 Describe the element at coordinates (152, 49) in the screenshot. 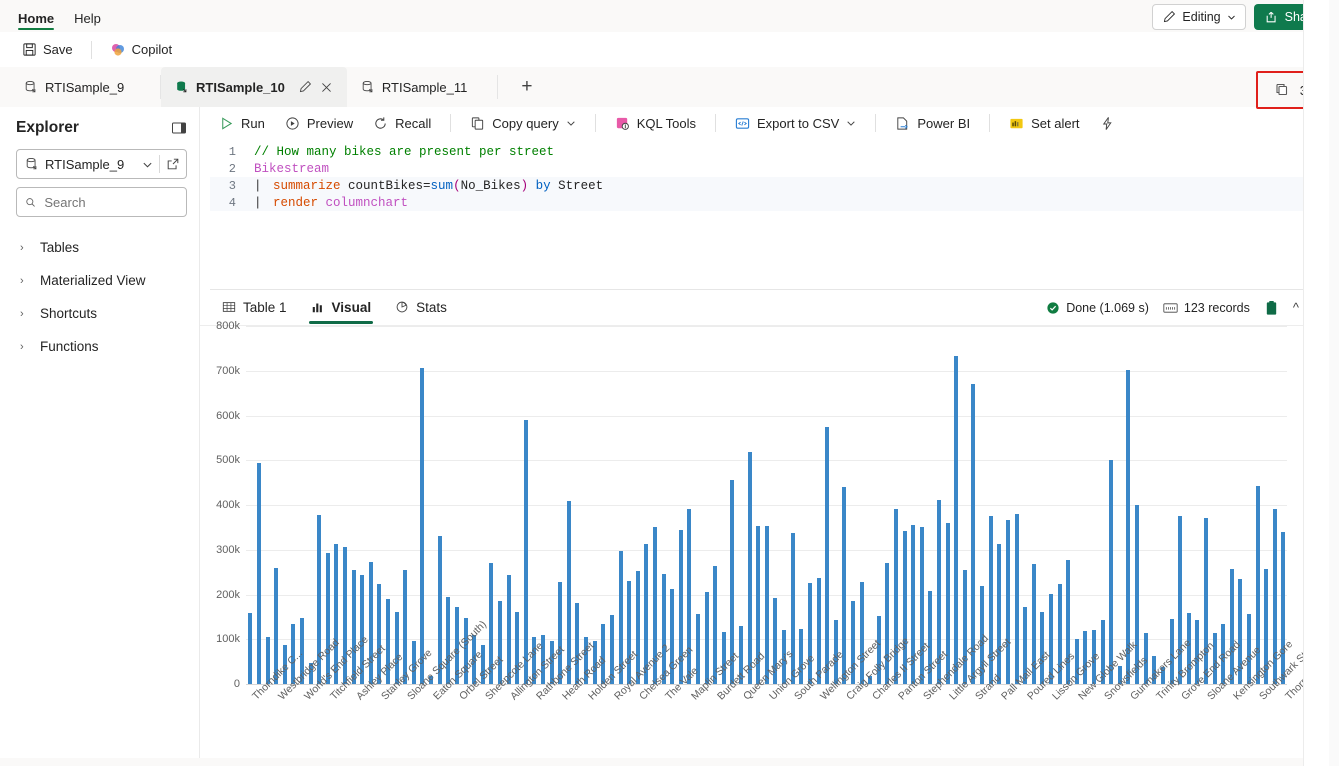

I see `copilot-label: Copilot` at that location.